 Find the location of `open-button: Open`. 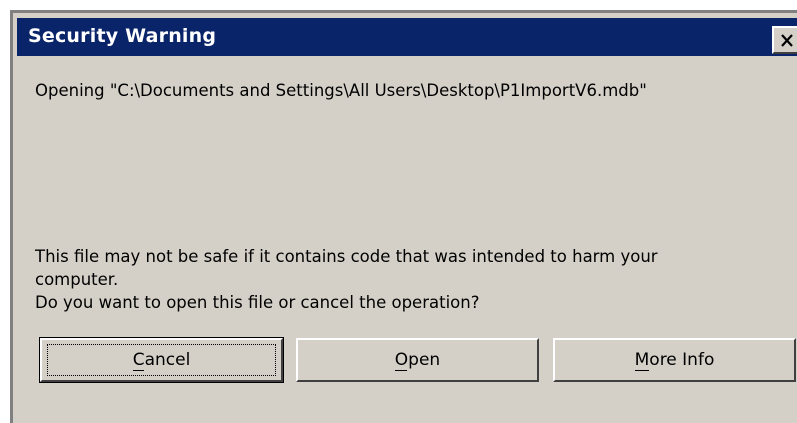

open-button: Open is located at coordinates (417, 360).